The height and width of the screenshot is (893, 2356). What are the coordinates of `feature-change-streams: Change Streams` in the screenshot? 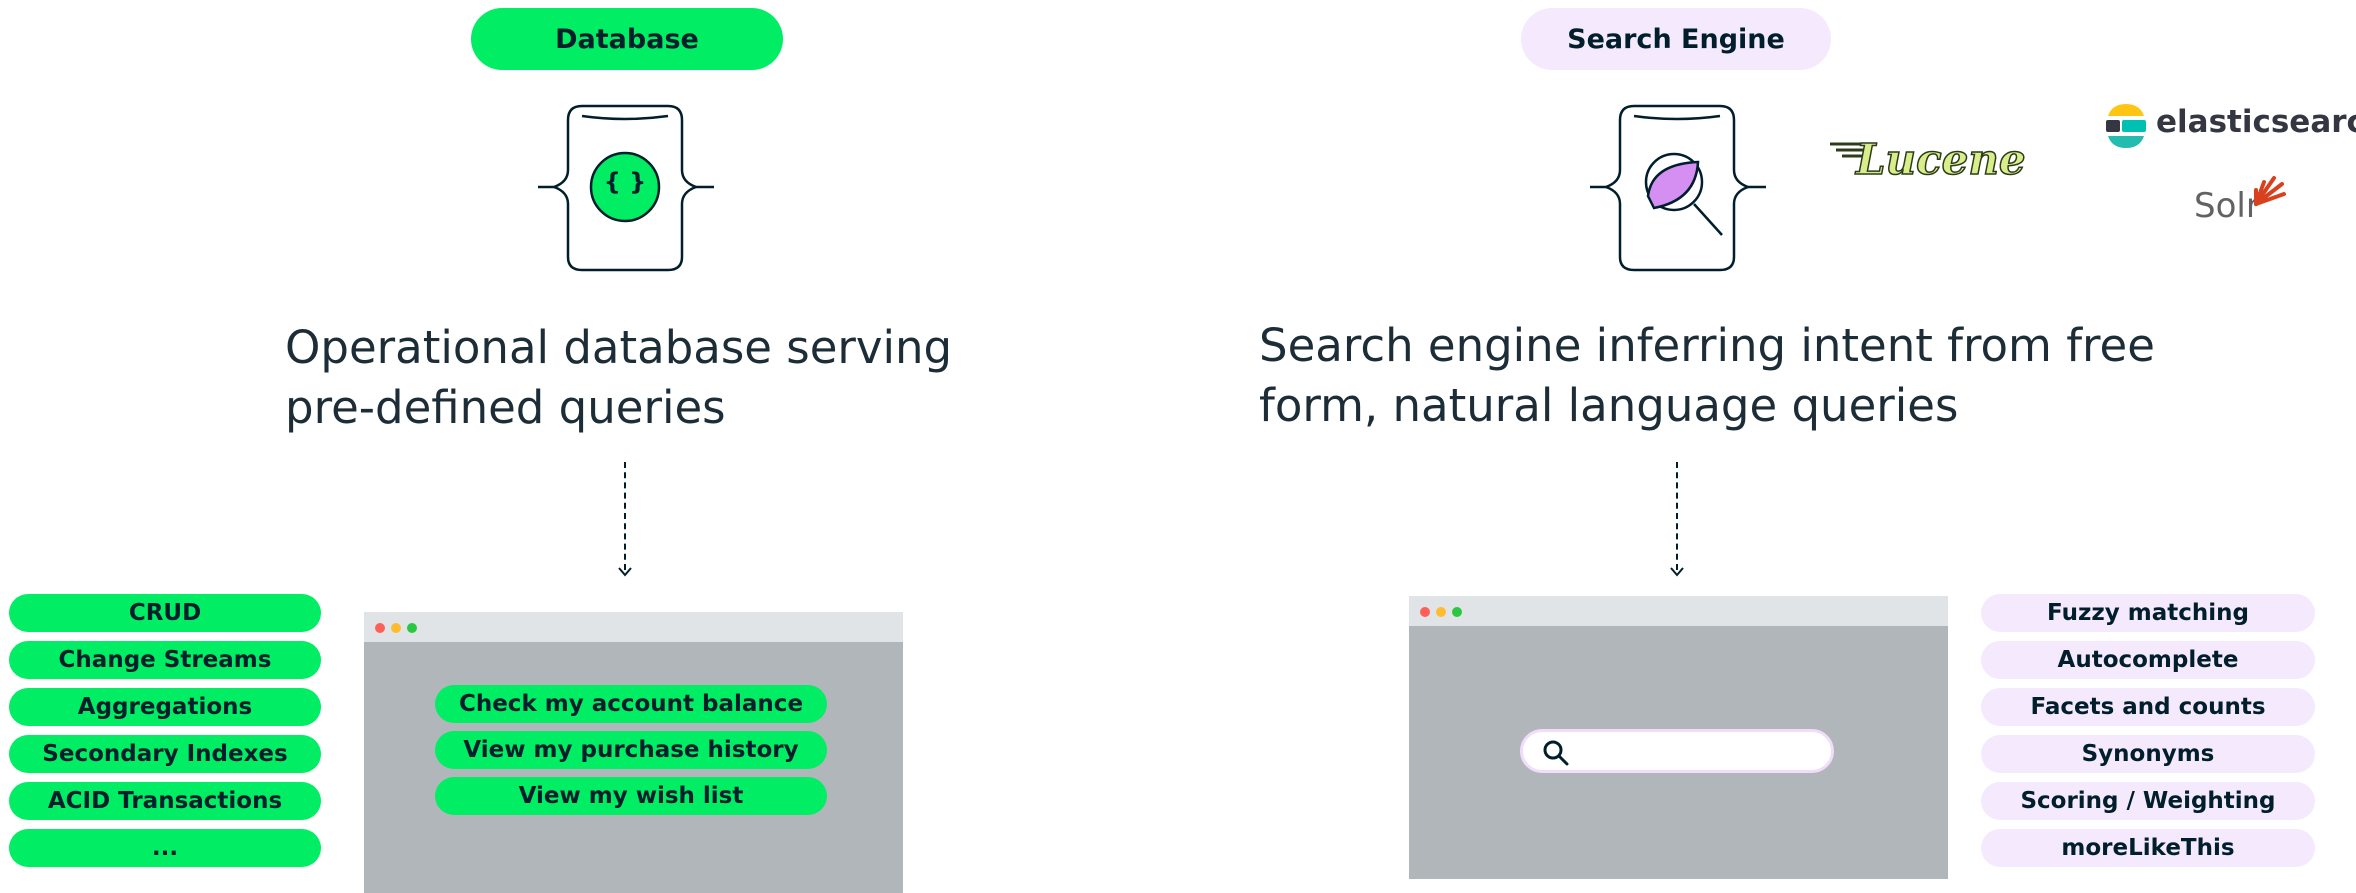 It's located at (165, 660).